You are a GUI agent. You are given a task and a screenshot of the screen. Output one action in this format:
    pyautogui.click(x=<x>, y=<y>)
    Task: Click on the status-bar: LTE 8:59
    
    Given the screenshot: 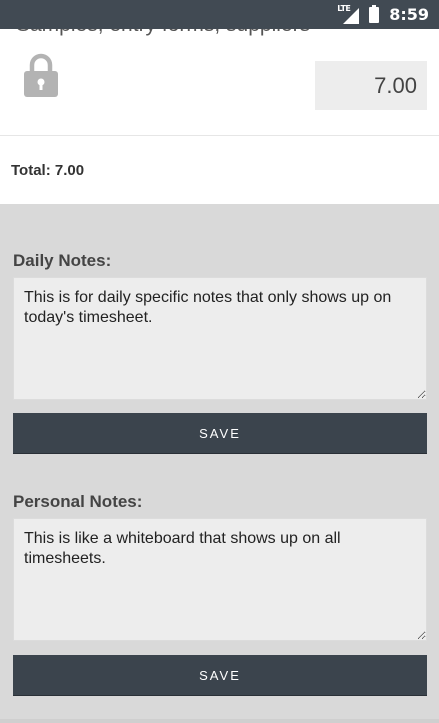 What is the action you would take?
    pyautogui.click(x=219, y=14)
    